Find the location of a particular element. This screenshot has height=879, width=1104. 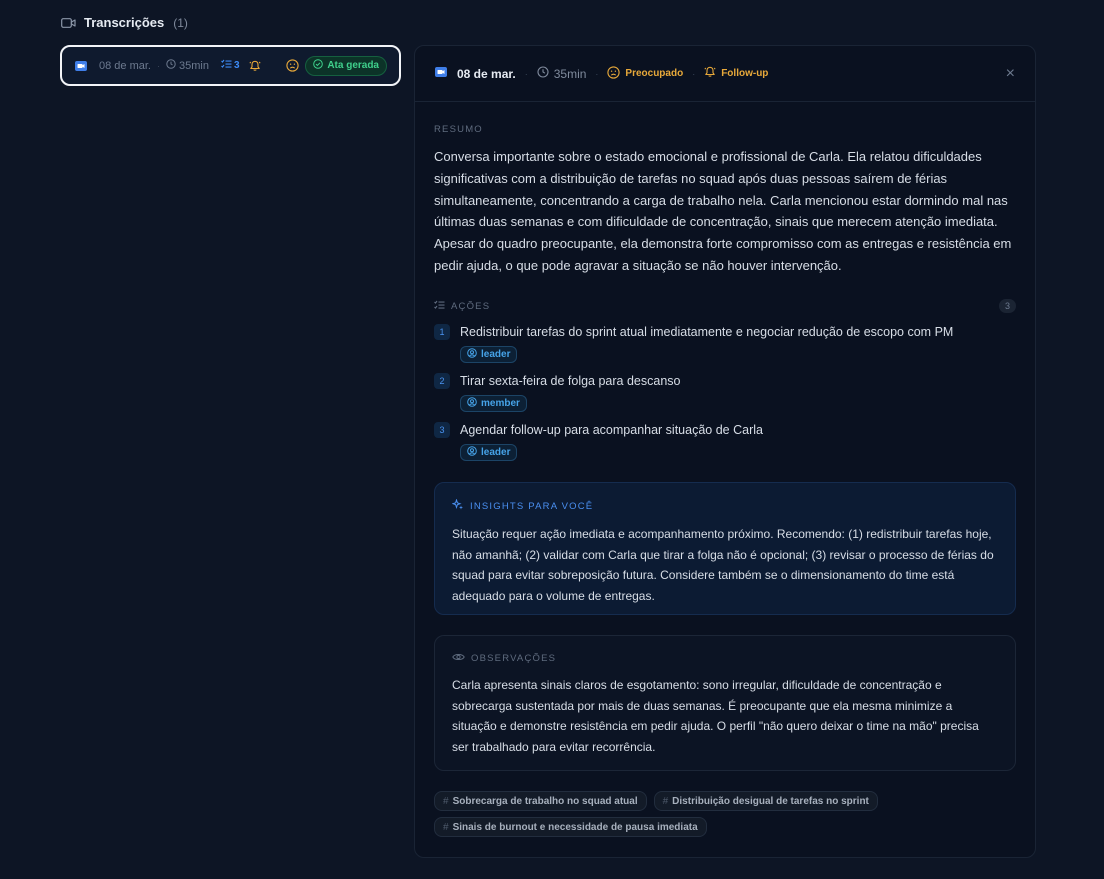

transcription-count: (1) is located at coordinates (180, 22).